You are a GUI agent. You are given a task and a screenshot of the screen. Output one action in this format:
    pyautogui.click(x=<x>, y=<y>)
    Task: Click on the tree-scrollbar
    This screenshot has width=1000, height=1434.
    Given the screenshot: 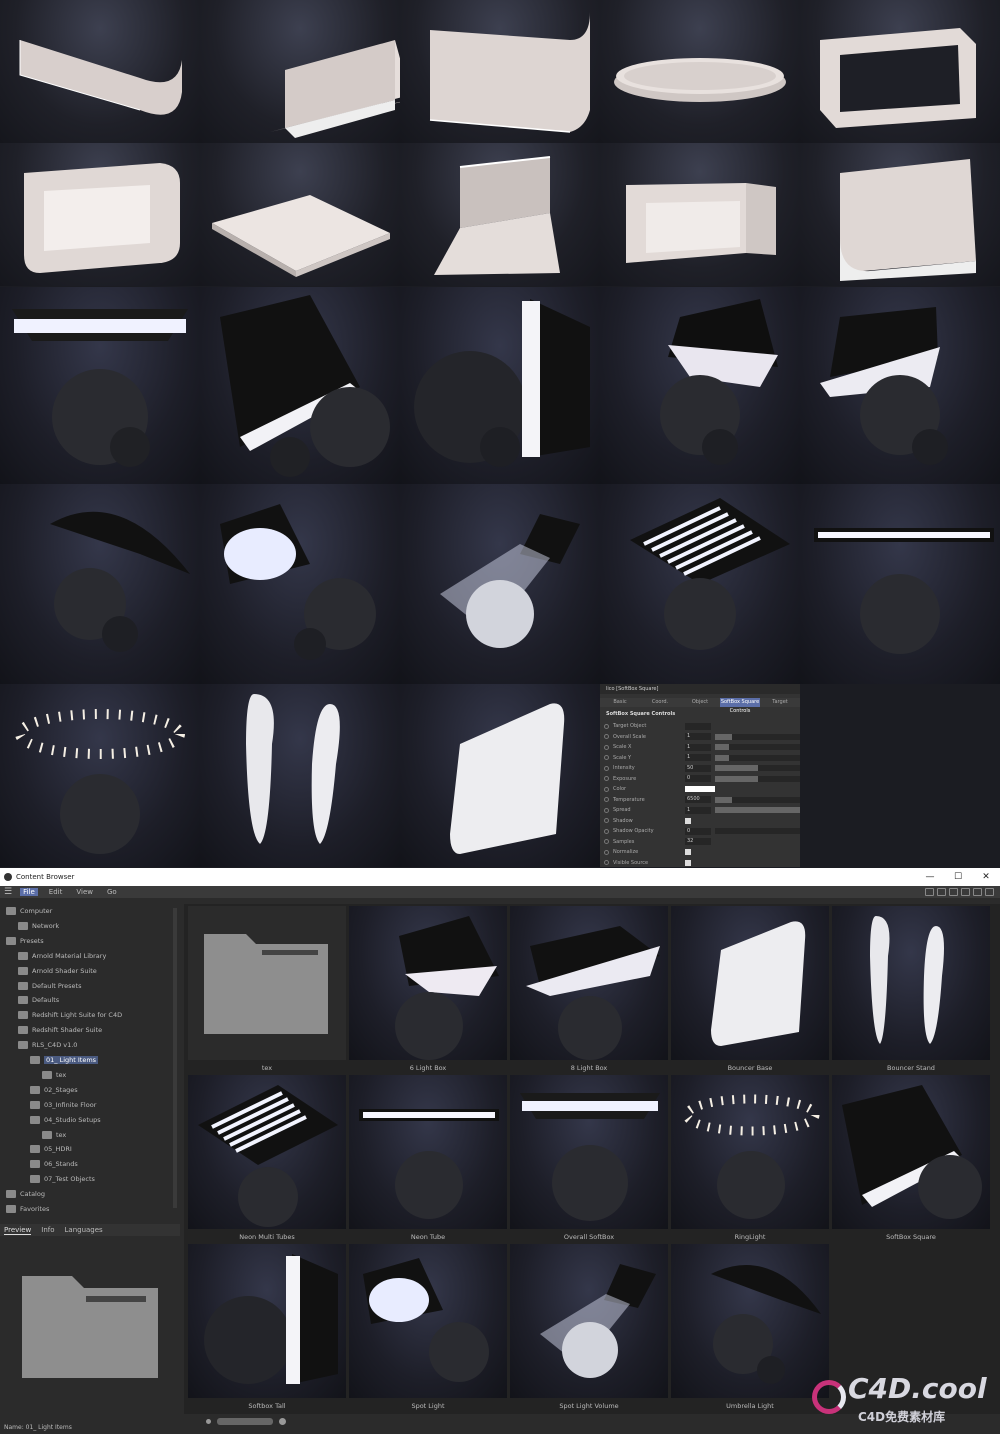 What is the action you would take?
    pyautogui.click(x=175, y=1058)
    